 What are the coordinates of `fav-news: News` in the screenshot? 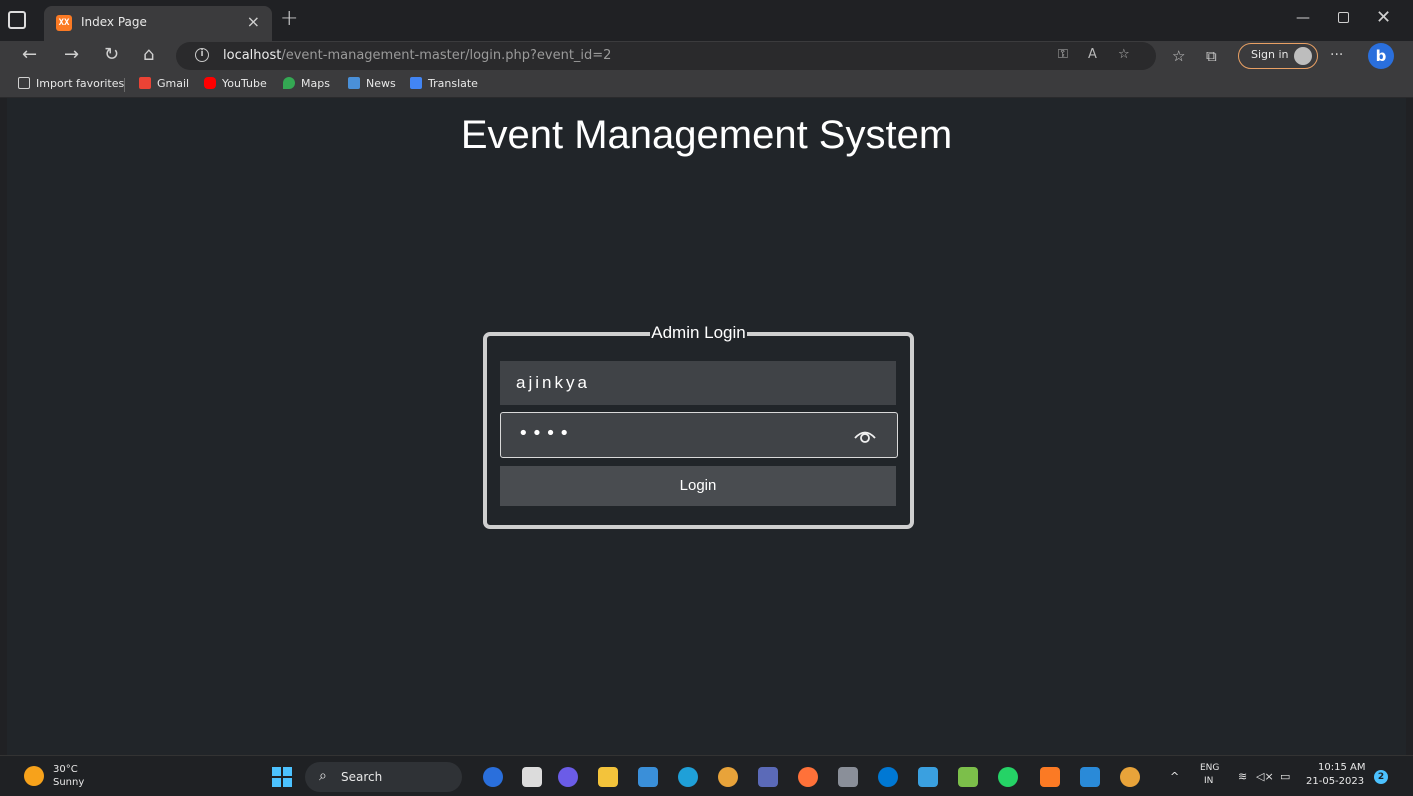 It's located at (372, 83).